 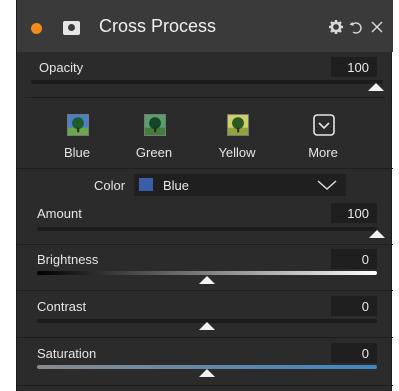 I want to click on preset-yellow-button: Yellow, so click(x=237, y=138).